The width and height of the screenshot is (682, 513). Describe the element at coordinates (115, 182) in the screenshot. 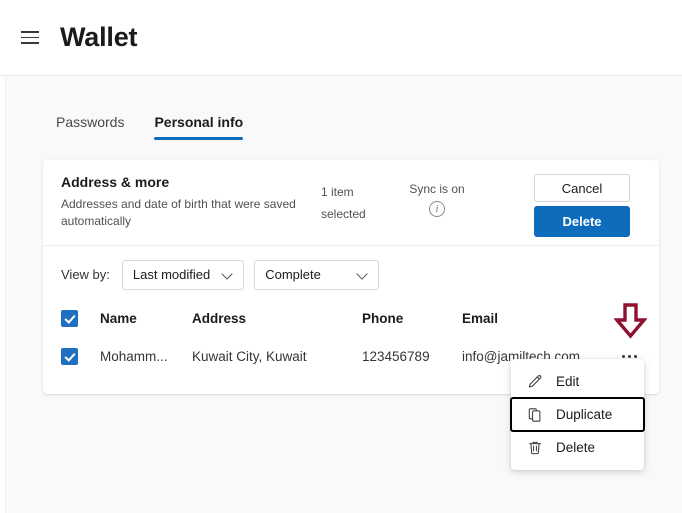

I see `card-title: Address & more` at that location.